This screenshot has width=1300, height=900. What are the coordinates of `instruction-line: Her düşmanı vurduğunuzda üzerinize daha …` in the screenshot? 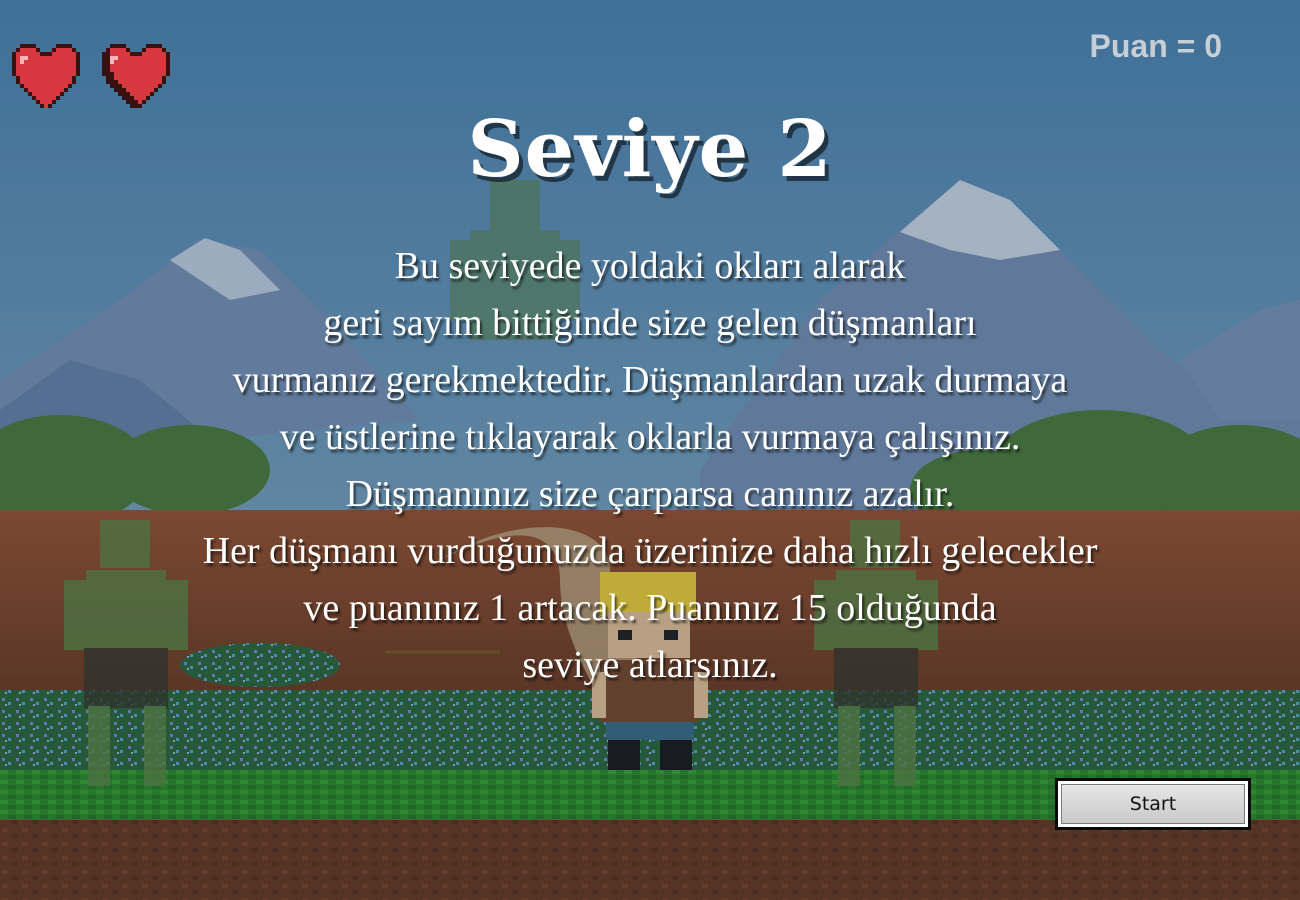 It's located at (650, 551).